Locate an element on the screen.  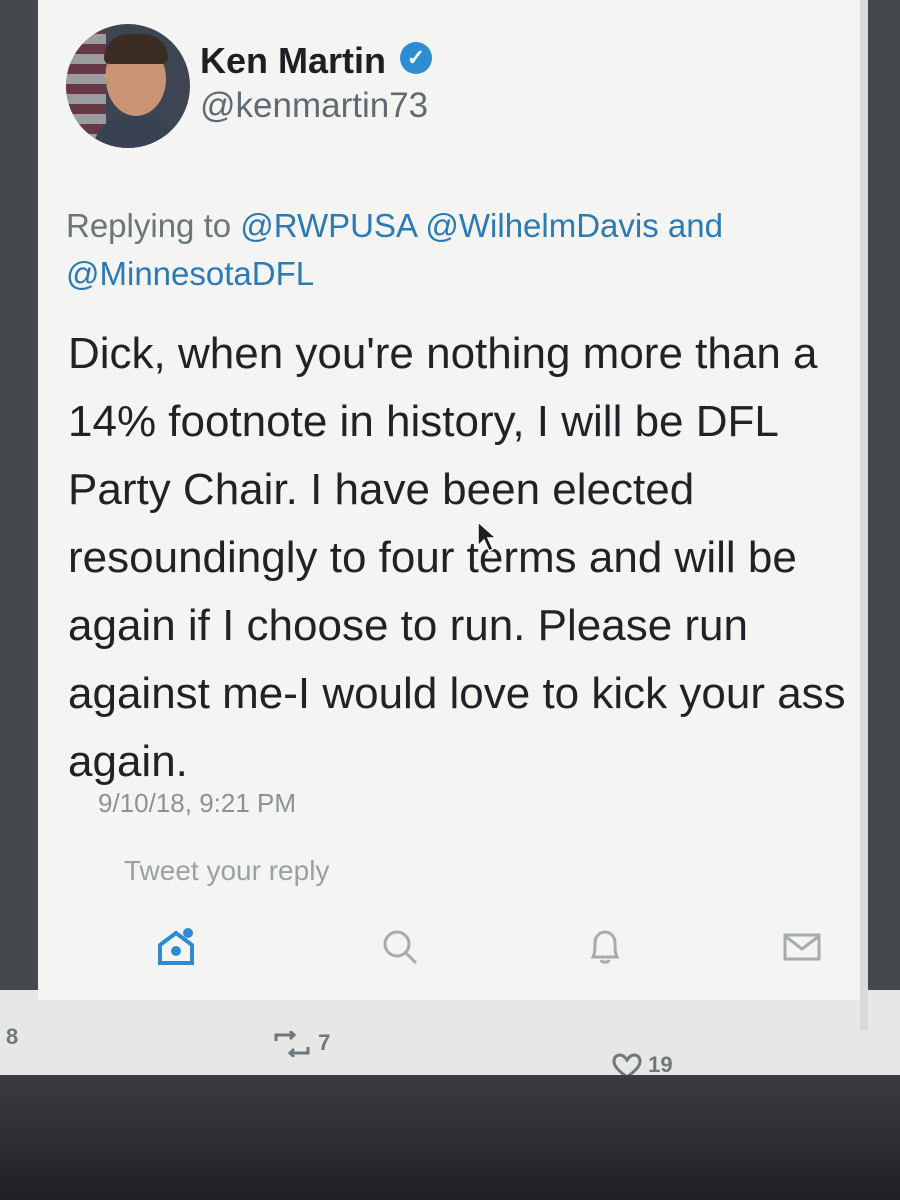
retweet-action: 7 is located at coordinates (301, 1044).